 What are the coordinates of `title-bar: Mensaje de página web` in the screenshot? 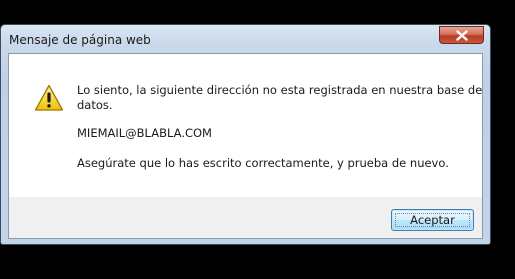 It's located at (245, 39).